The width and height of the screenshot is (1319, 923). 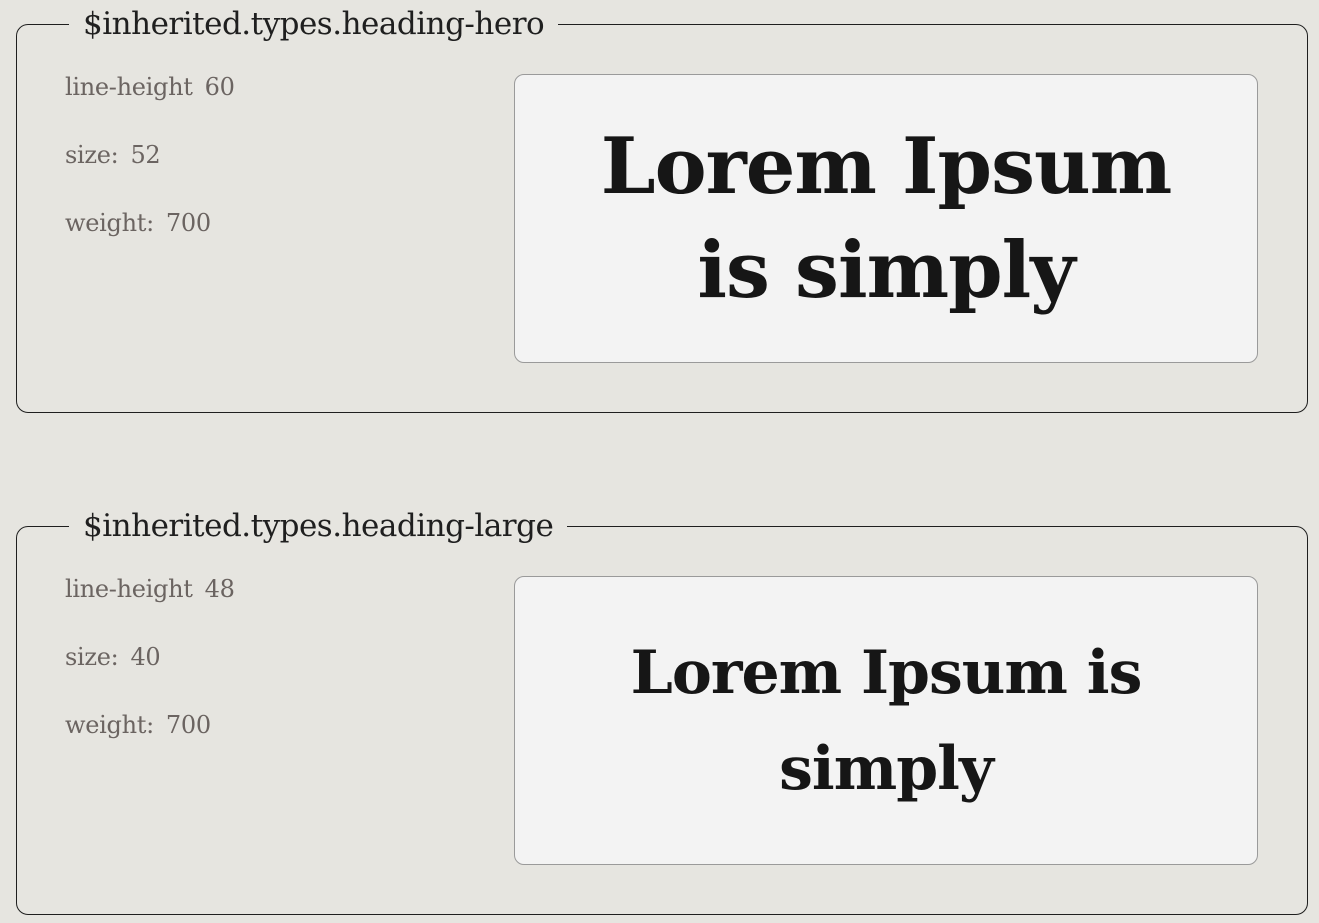 I want to click on property-value: 48, so click(x=219, y=589).